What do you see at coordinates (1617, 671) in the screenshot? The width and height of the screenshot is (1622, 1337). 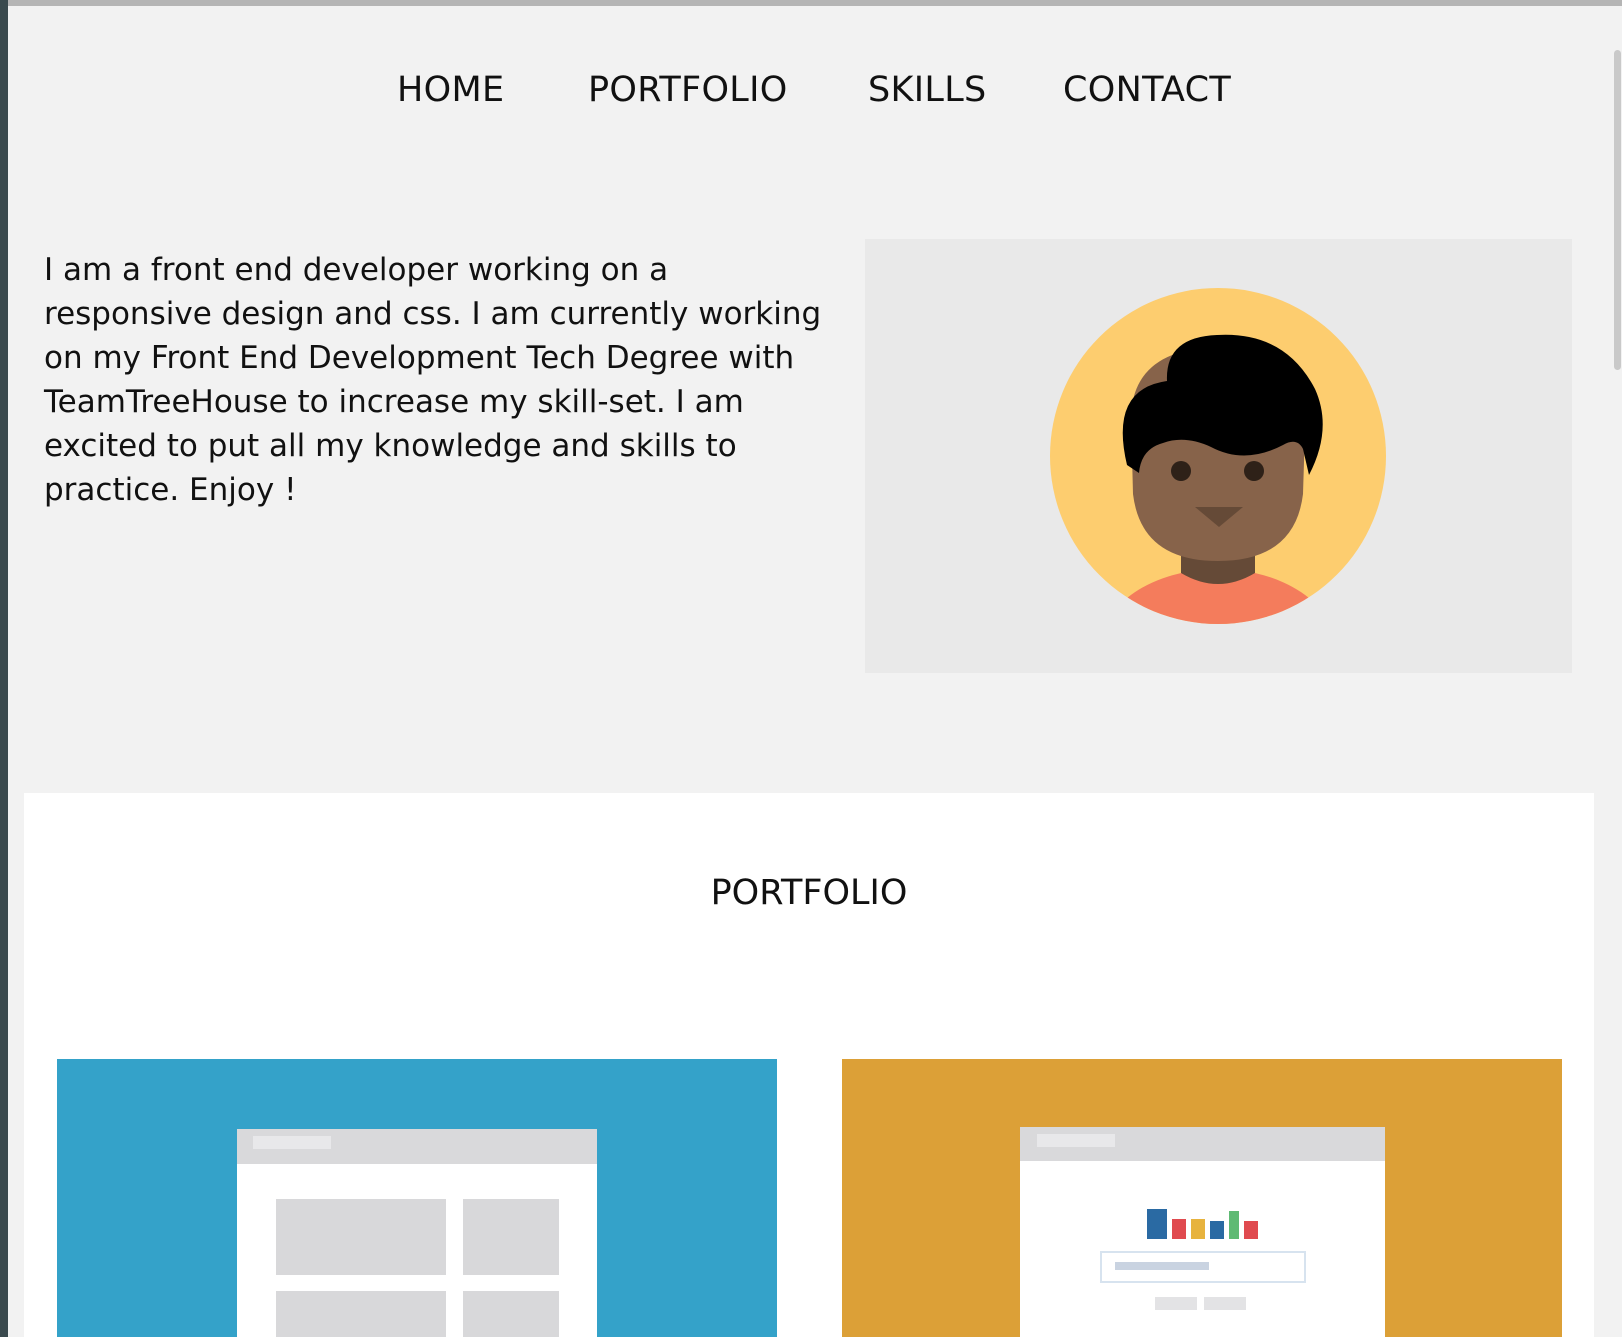 I see `scrollbar` at bounding box center [1617, 671].